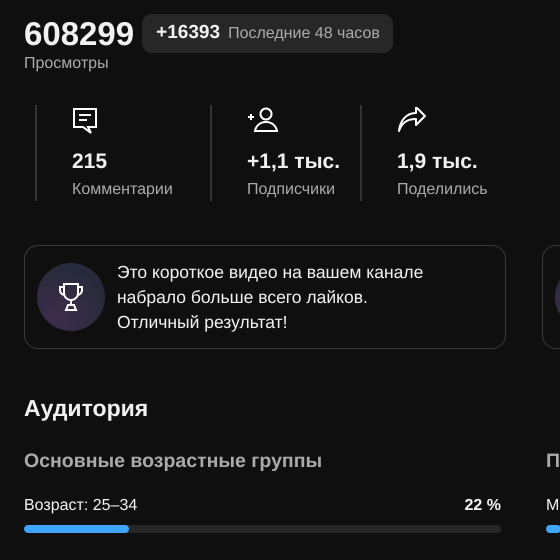 This screenshot has width=560, height=560. Describe the element at coordinates (553, 506) in the screenshot. I see `age-label: М` at that location.